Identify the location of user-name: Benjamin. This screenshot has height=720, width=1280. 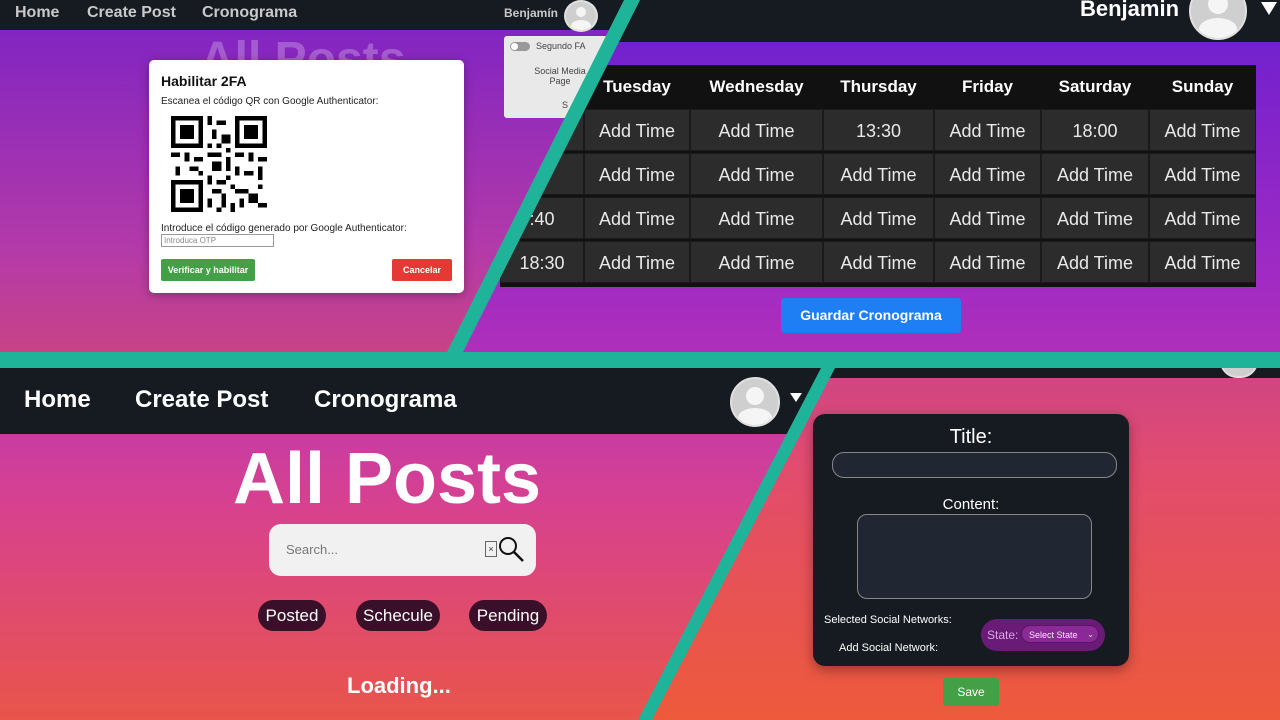
(1130, 10).